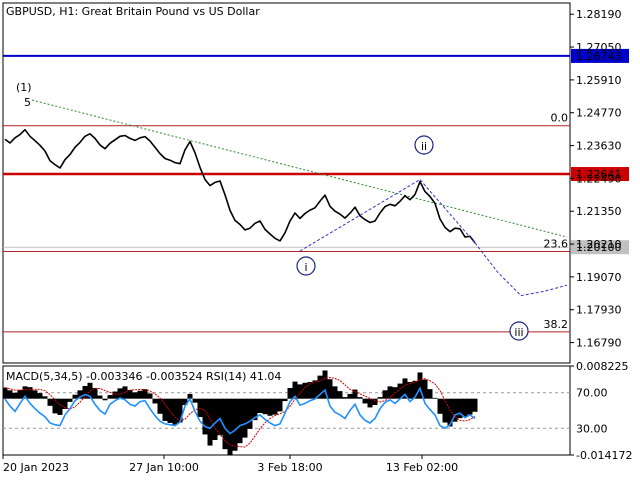  I want to click on price-tick-label: 1.28190, so click(599, 14).